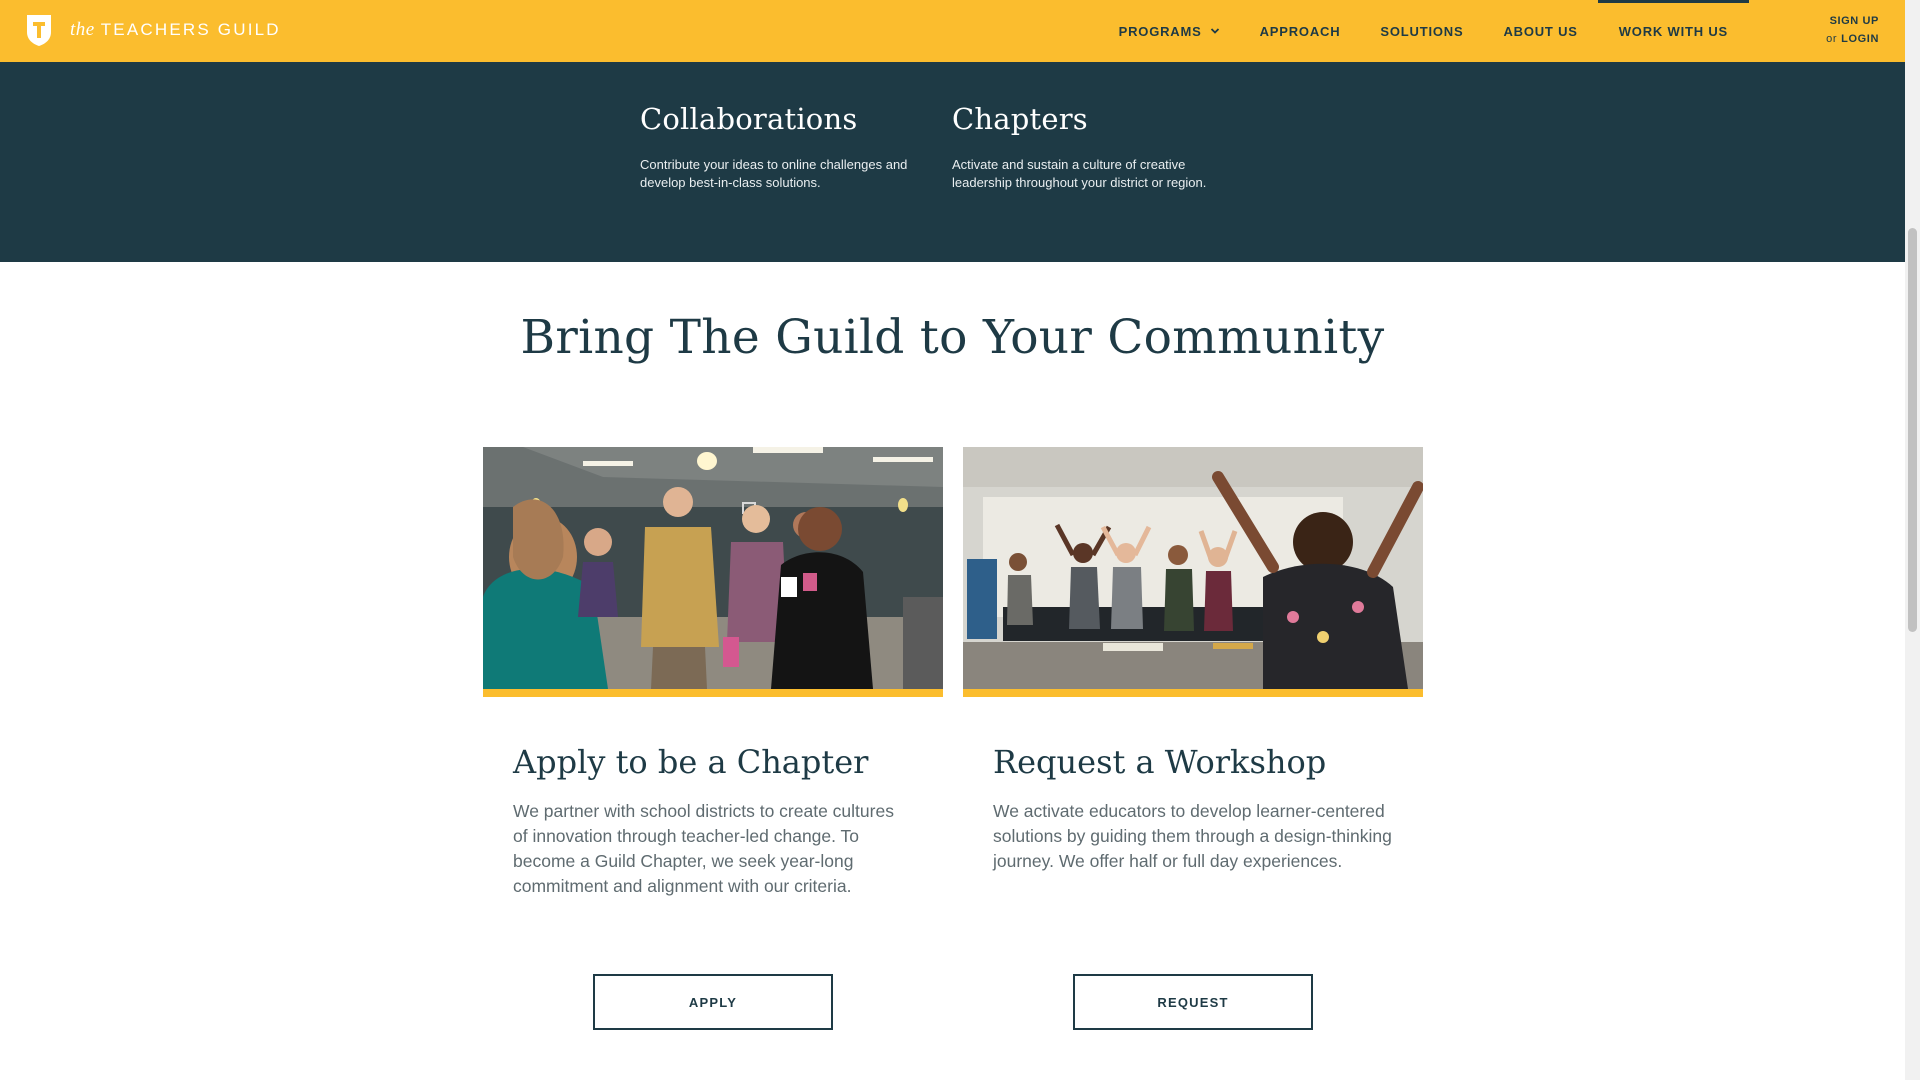 The width and height of the screenshot is (1920, 1080). I want to click on nav-about-us: ABOUT US, so click(1540, 31).